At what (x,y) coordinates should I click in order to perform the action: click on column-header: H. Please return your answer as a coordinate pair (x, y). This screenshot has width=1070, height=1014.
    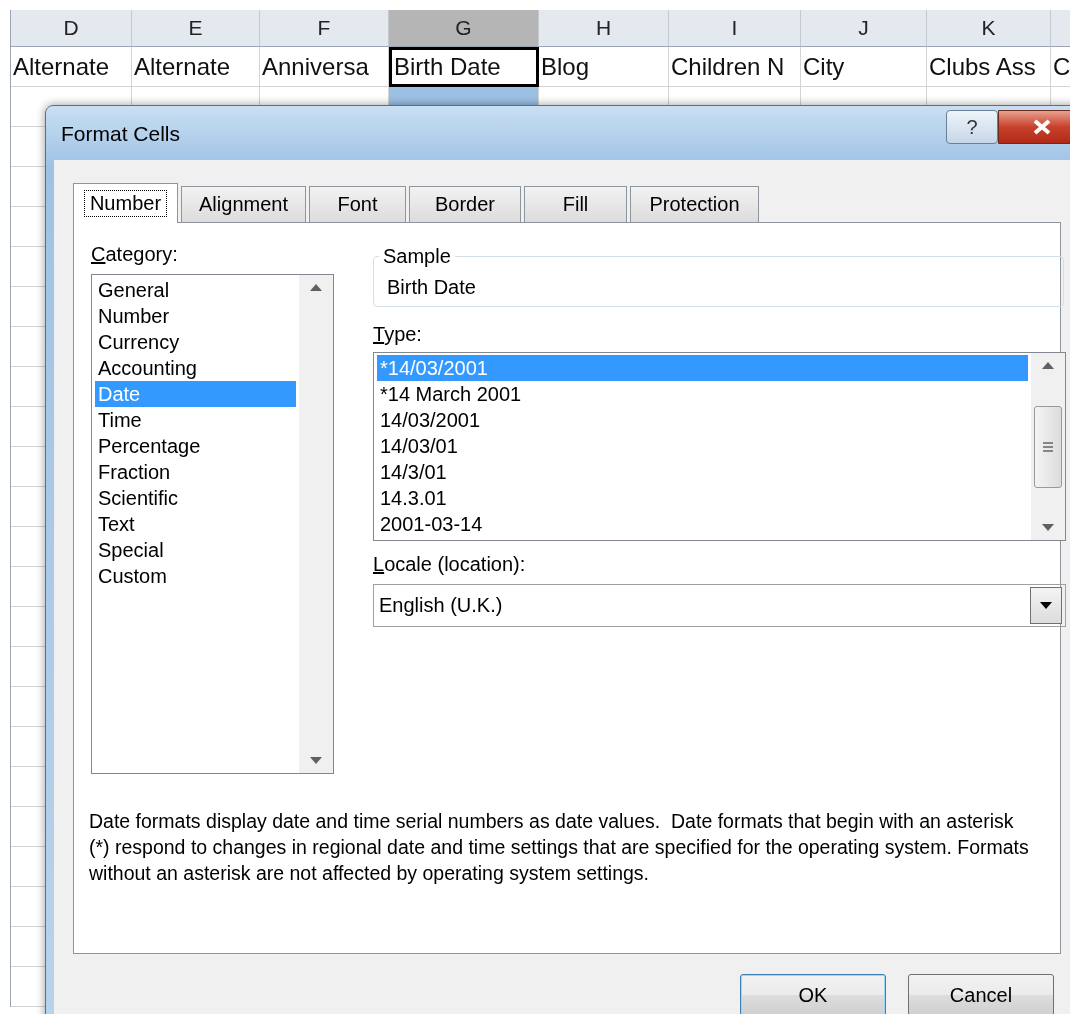
    Looking at the image, I should click on (604, 28).